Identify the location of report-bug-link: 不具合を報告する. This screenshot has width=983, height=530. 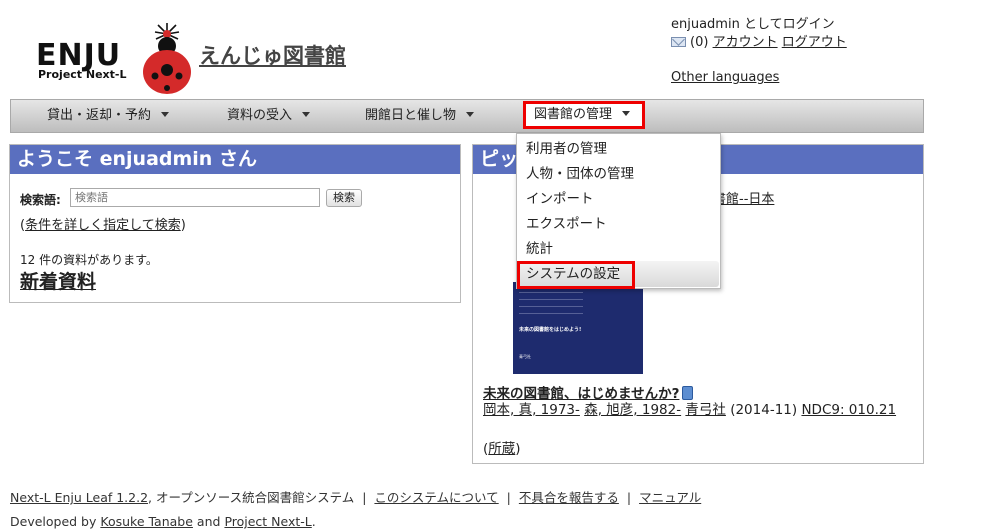
(569, 497).